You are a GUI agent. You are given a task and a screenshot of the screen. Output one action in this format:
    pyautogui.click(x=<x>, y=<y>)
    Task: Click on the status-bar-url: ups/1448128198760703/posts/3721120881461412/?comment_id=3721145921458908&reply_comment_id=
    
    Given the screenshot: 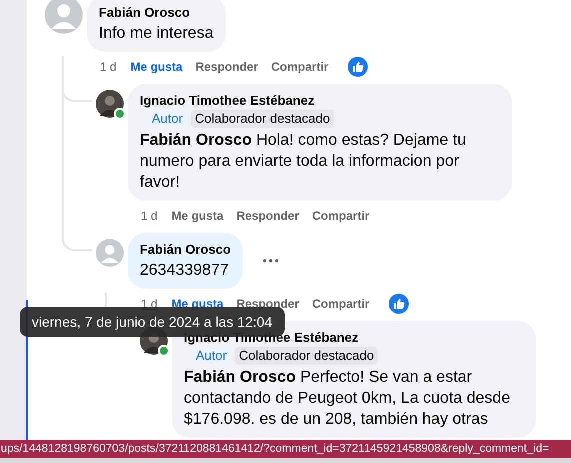 What is the action you would take?
    pyautogui.click(x=285, y=449)
    